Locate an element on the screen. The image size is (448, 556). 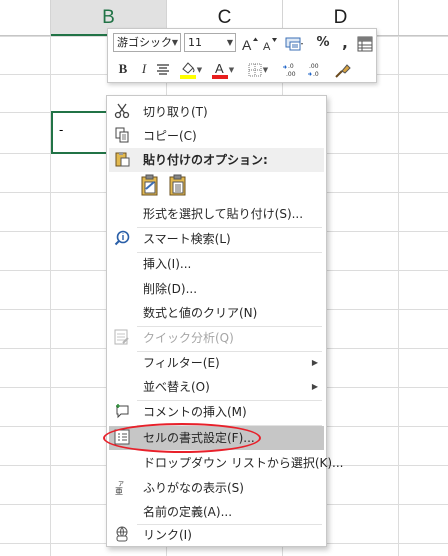
italic-button: I is located at coordinates (144, 69).